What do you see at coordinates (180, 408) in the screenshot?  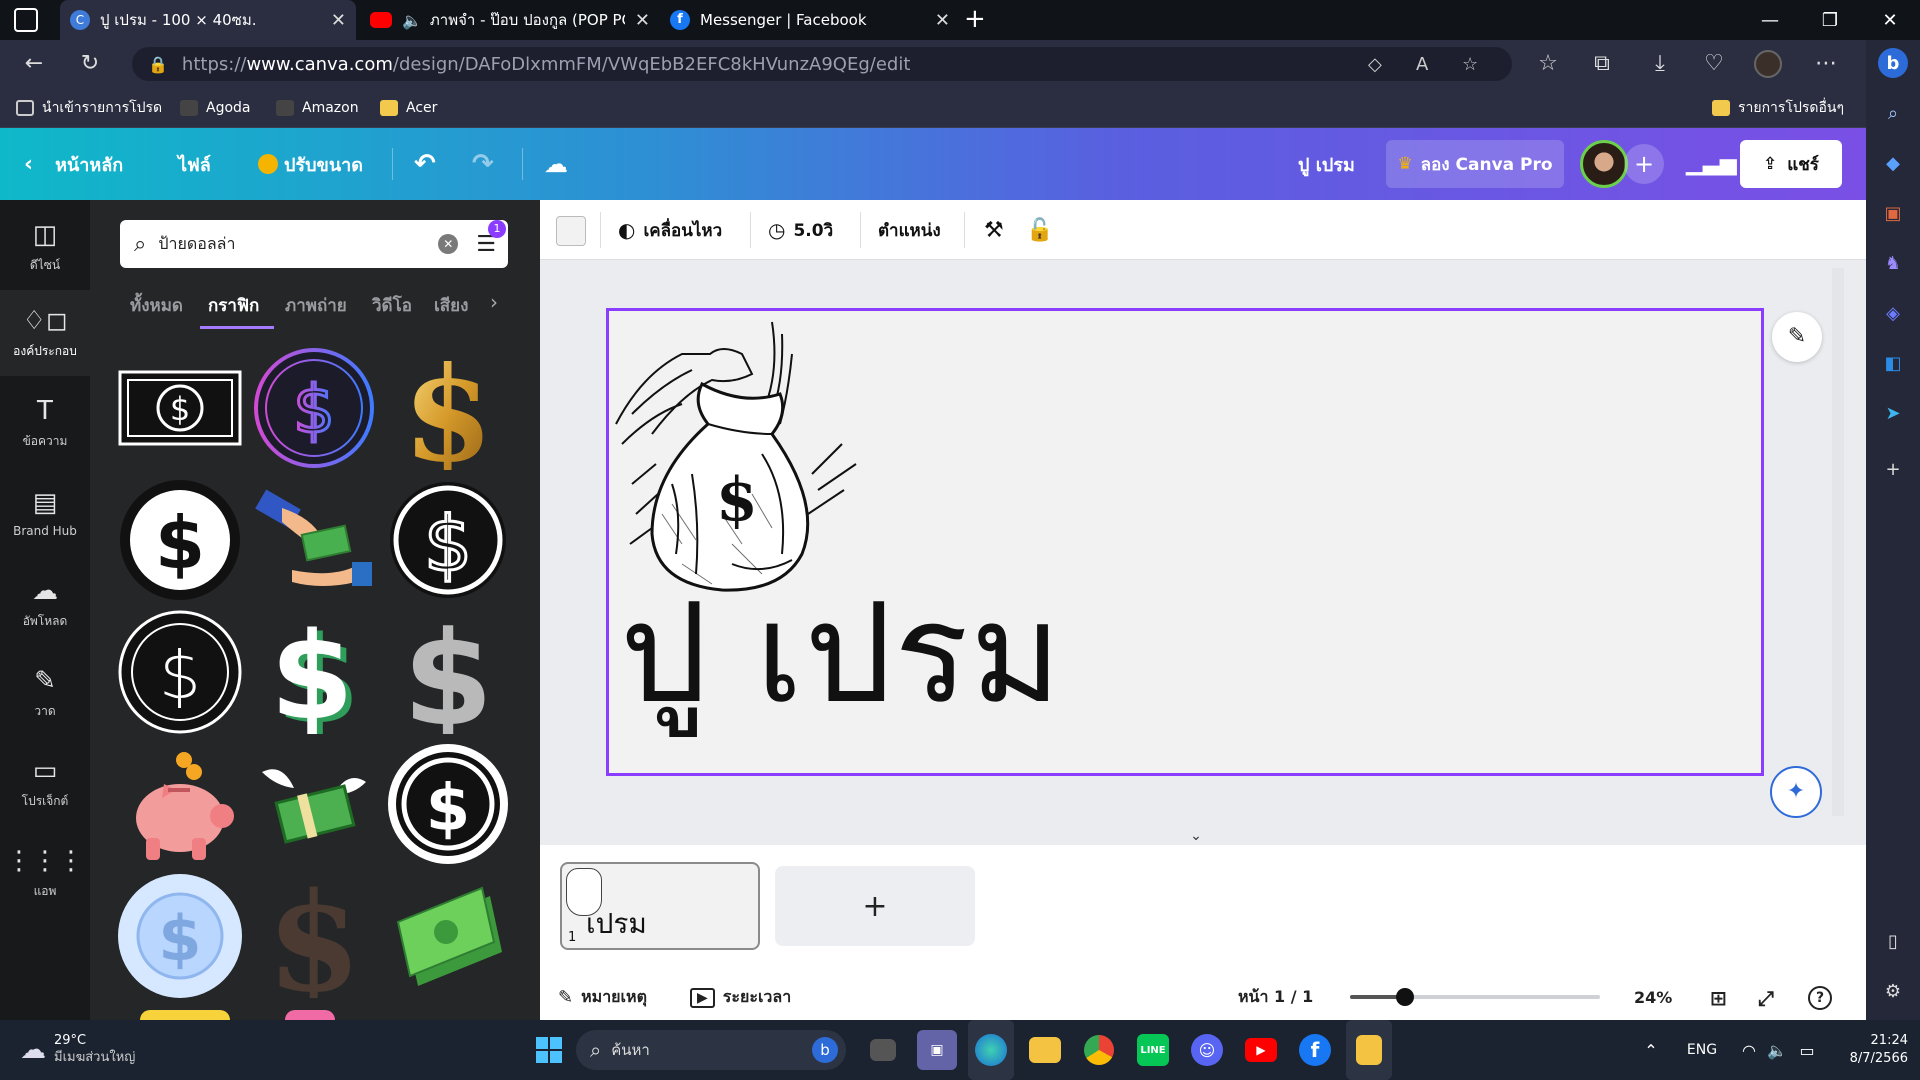 I see `graphic-dollar-banknote-outline: $` at bounding box center [180, 408].